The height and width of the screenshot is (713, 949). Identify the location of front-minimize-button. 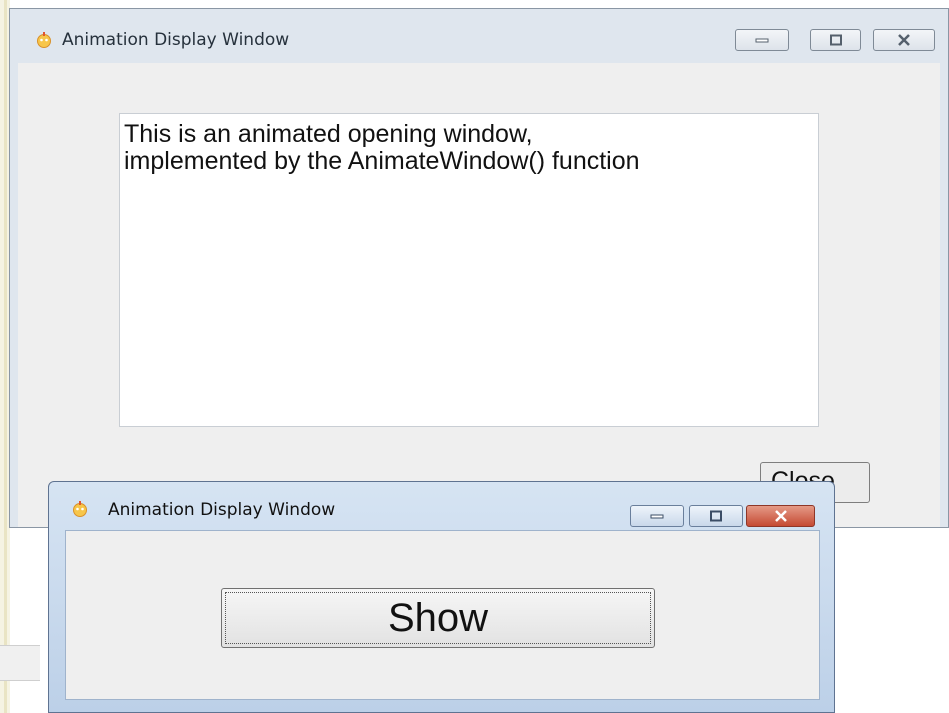
(657, 516).